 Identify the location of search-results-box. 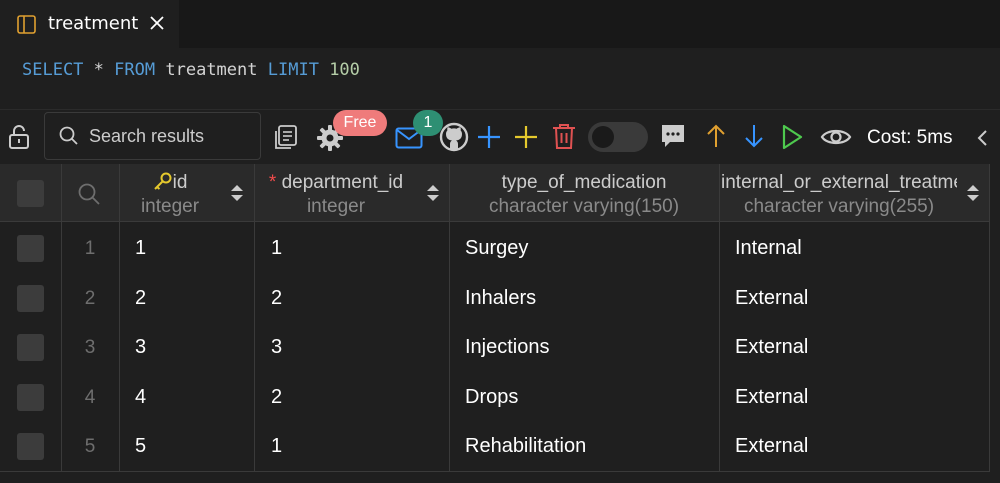
(152, 136).